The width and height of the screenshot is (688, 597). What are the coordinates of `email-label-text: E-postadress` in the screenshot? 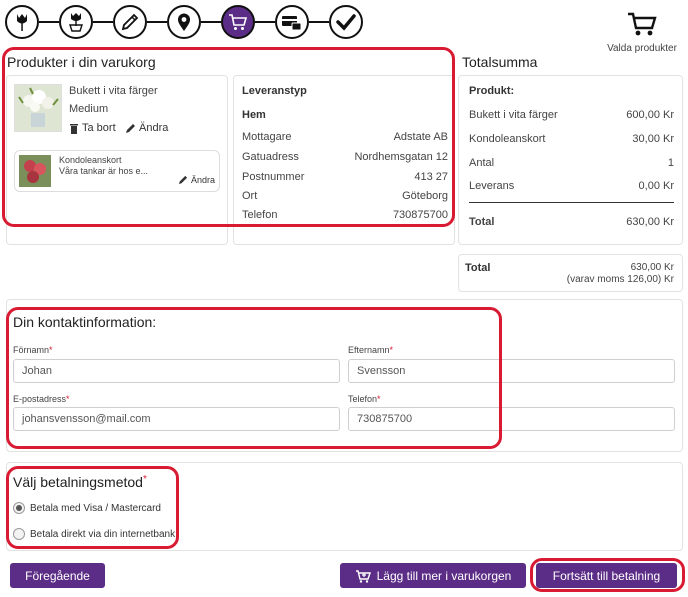 It's located at (40, 399).